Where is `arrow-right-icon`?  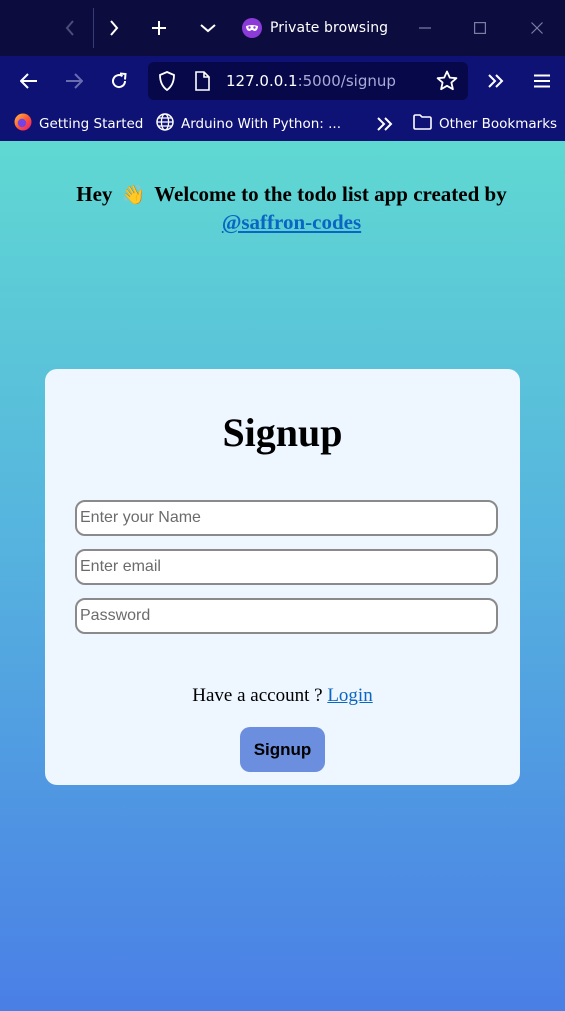 arrow-right-icon is located at coordinates (74, 81).